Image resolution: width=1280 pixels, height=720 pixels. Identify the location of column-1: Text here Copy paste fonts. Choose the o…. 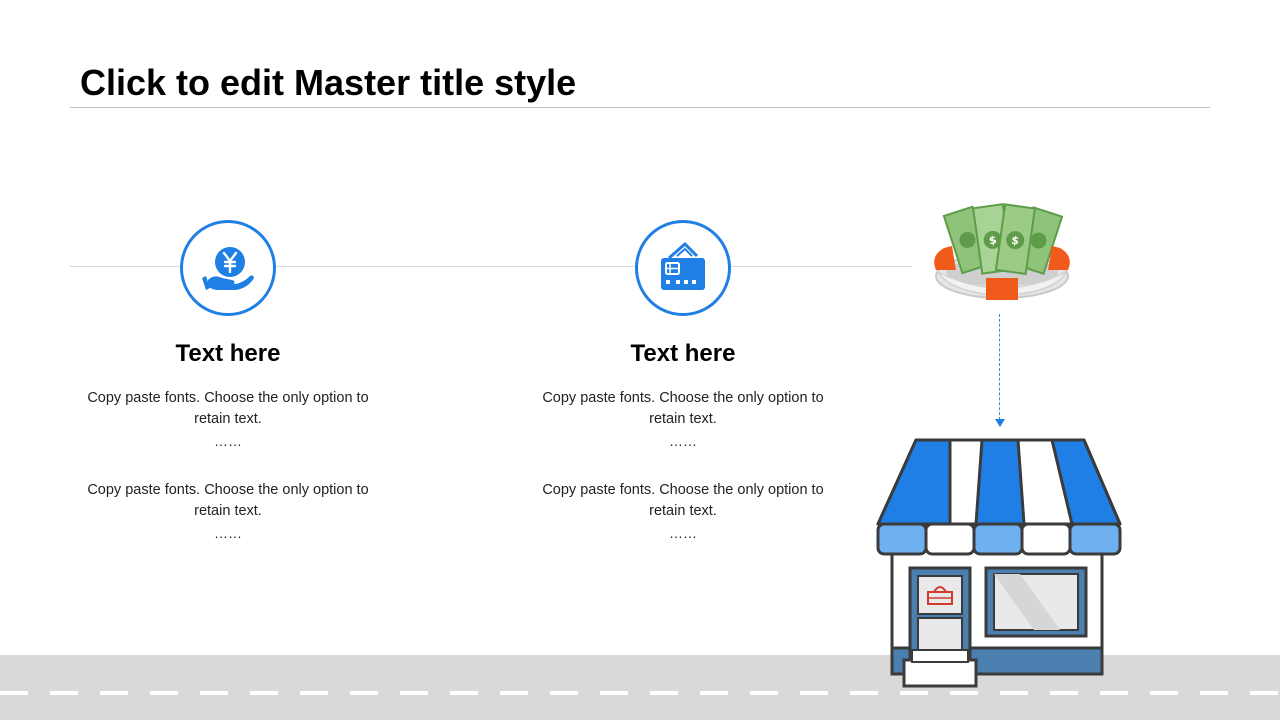
(228, 456).